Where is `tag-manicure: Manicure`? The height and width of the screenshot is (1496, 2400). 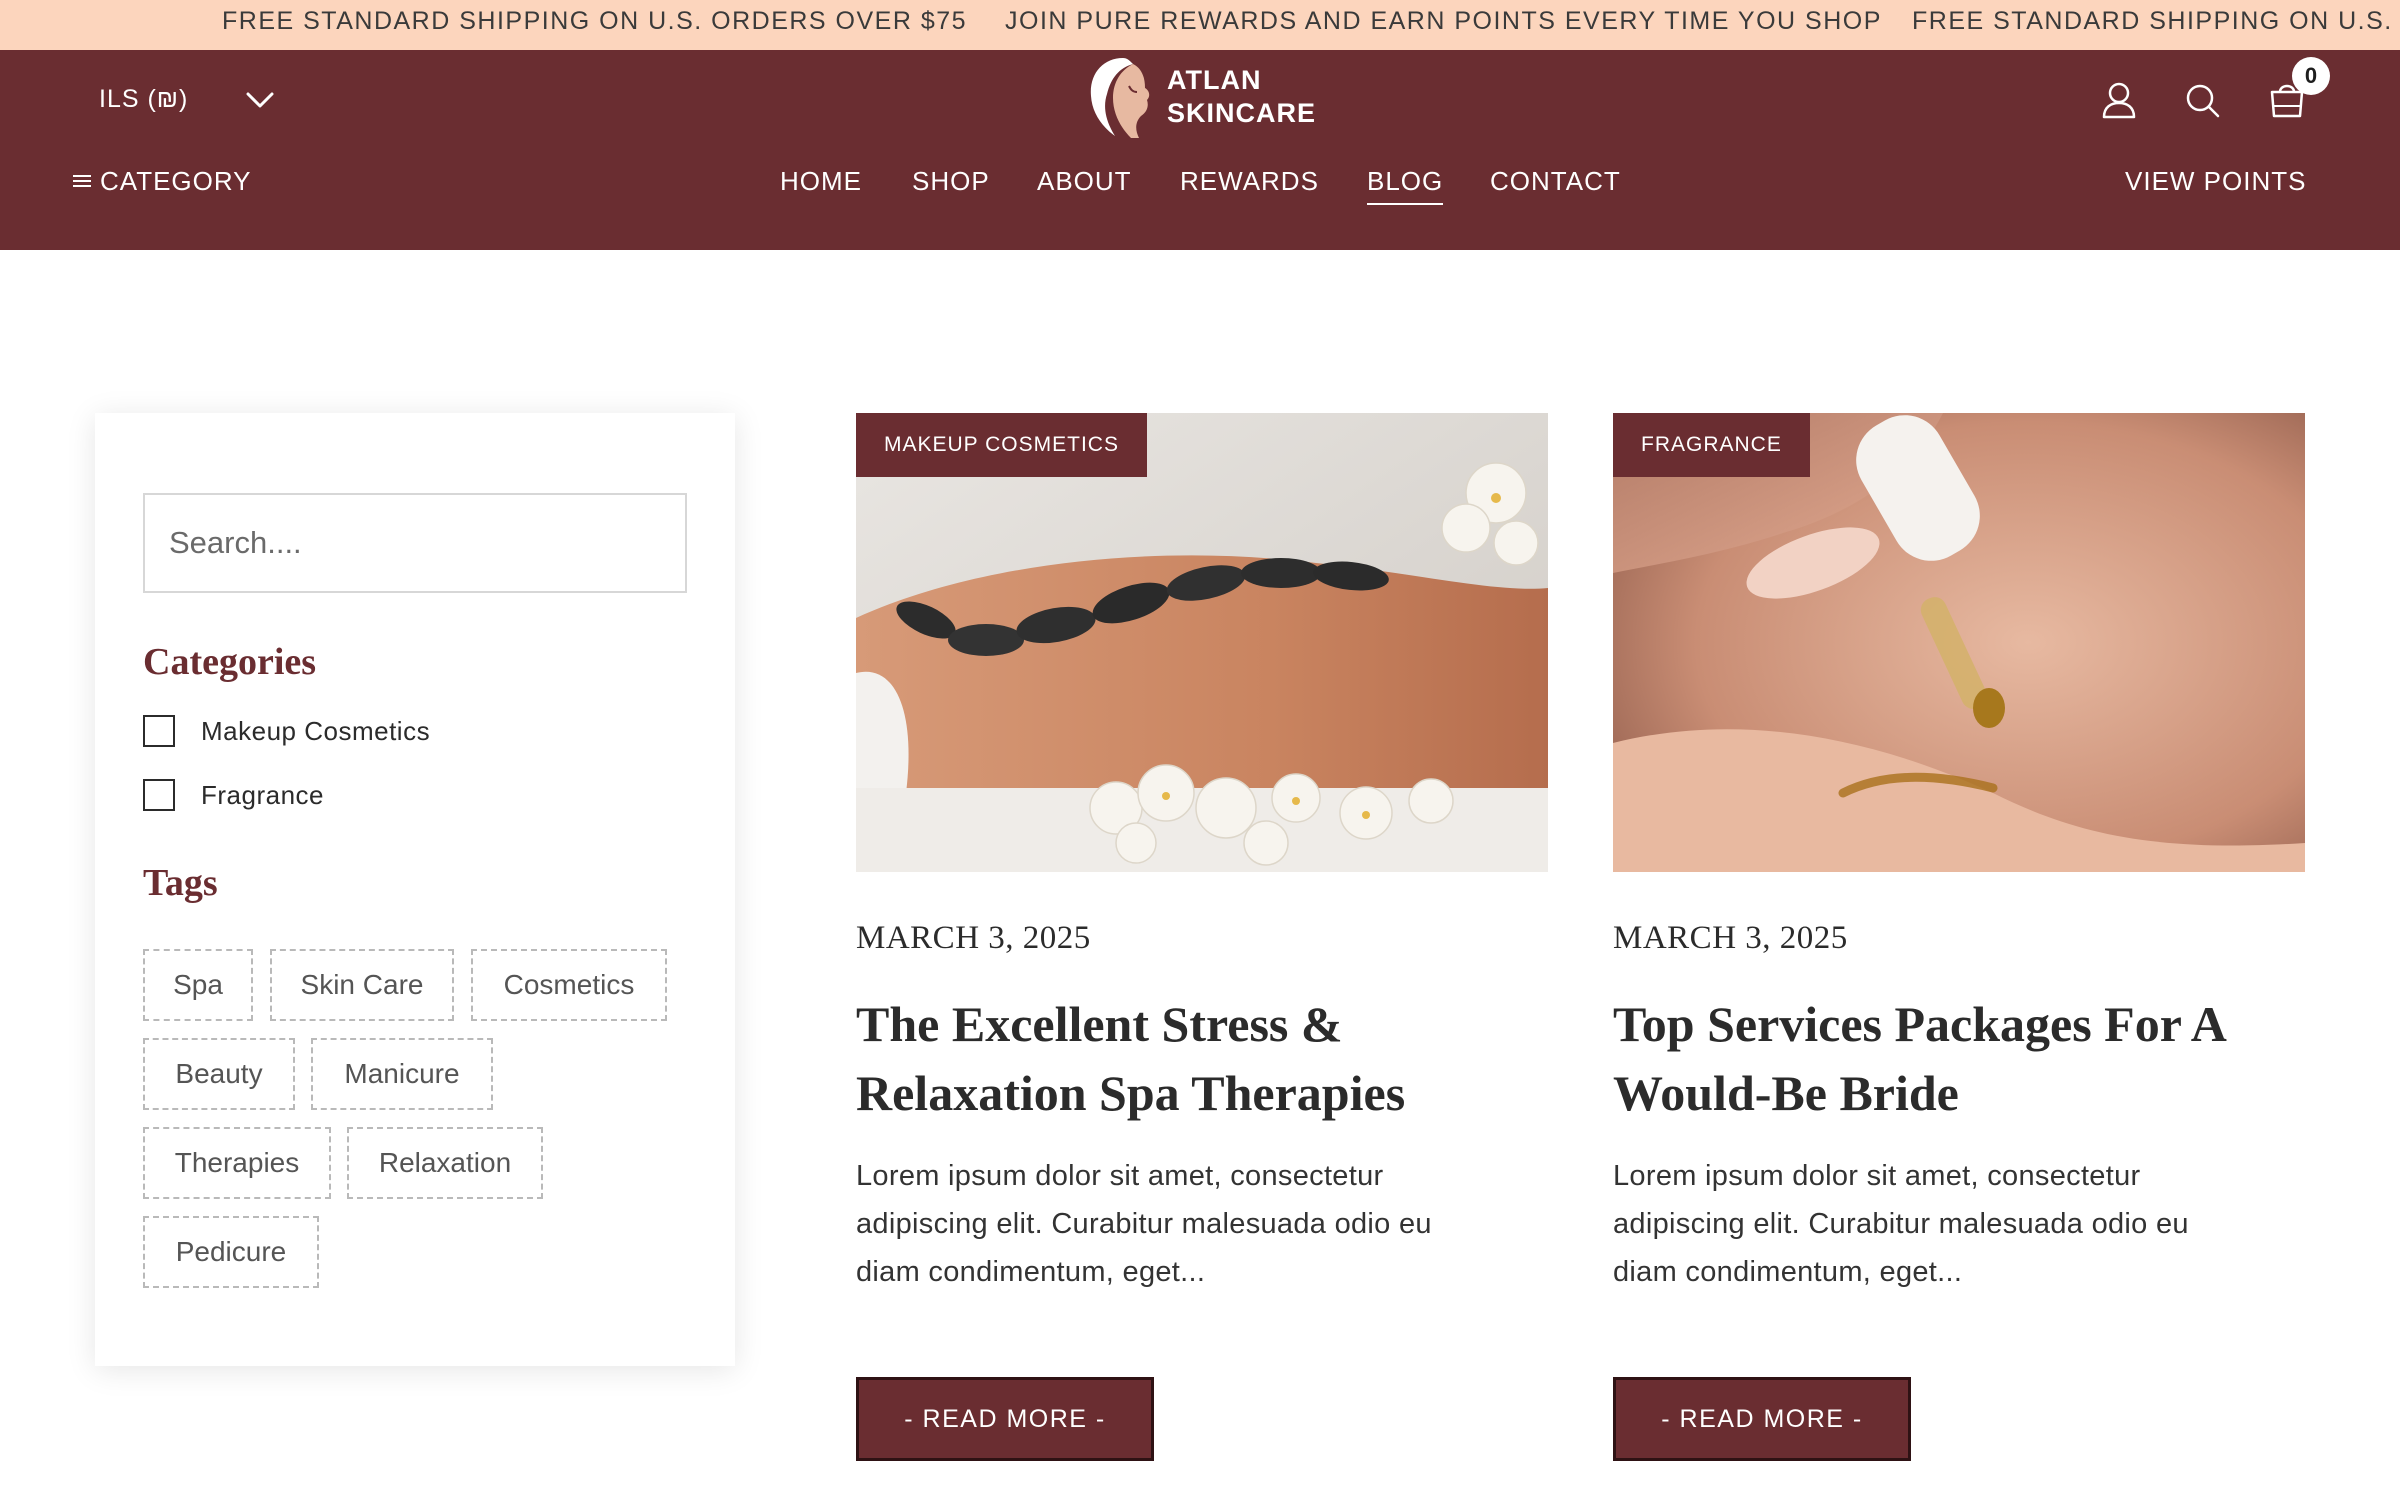
tag-manicure: Manicure is located at coordinates (402, 1074).